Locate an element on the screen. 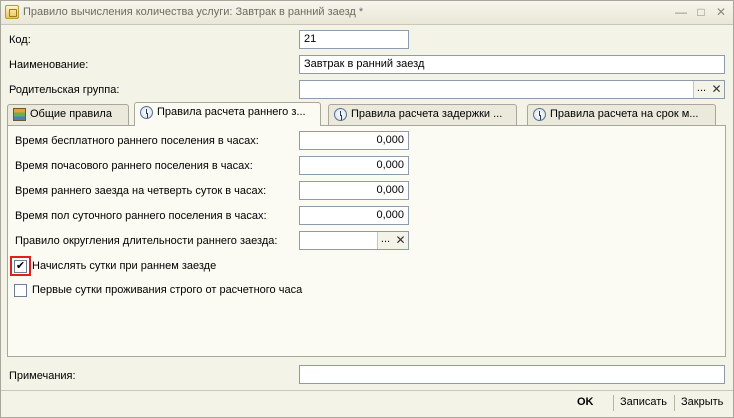 The image size is (734, 418). tab-general-rules: Общие правила is located at coordinates (68, 114).